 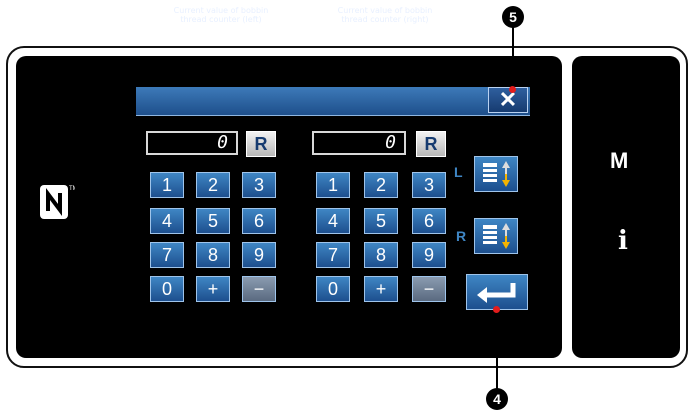 I want to click on enter-icon, so click(x=496, y=293).